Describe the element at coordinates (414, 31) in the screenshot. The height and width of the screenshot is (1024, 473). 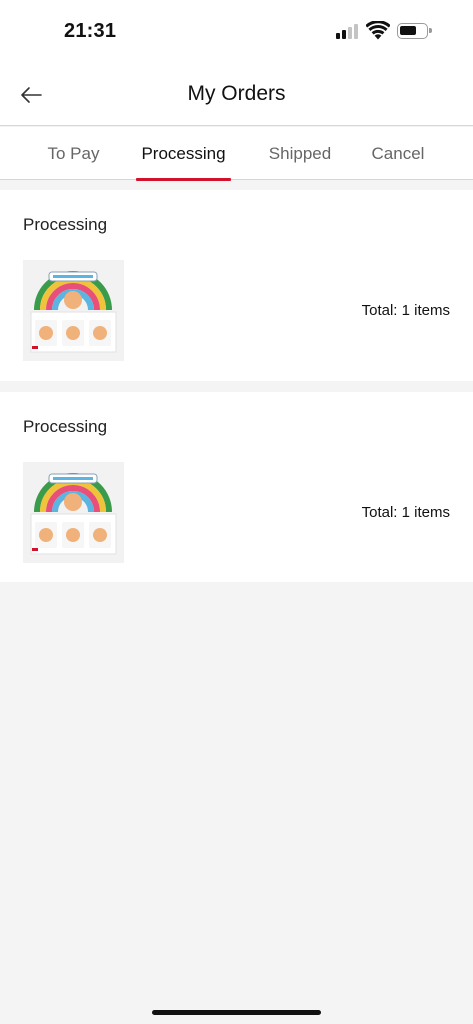
I see `battery-icon` at that location.